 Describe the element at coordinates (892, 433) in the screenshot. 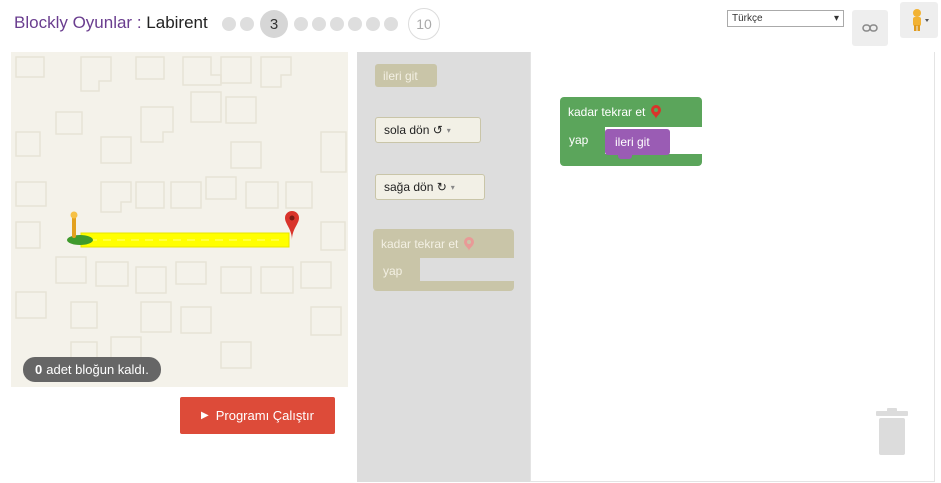

I see `trash-icon` at that location.